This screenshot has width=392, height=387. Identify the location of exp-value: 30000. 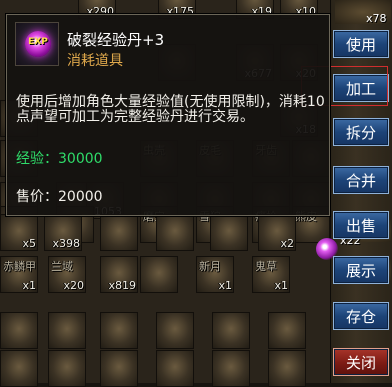
(80, 159).